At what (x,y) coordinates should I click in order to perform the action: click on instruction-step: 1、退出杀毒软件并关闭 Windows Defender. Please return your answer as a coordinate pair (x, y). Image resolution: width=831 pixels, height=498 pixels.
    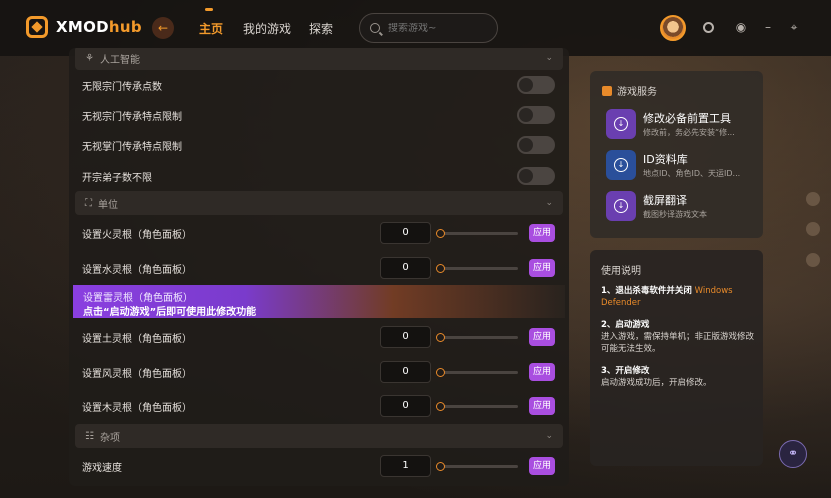
    Looking at the image, I should click on (667, 297).